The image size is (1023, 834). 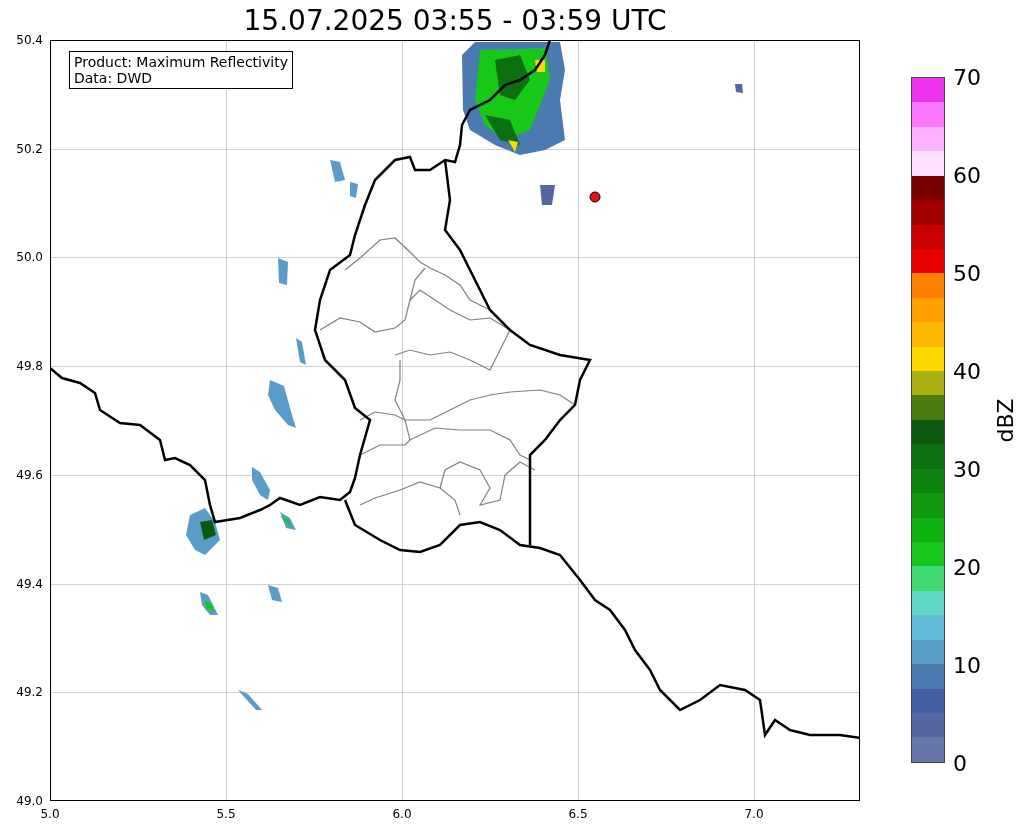 What do you see at coordinates (595, 197) in the screenshot?
I see `location-marker` at bounding box center [595, 197].